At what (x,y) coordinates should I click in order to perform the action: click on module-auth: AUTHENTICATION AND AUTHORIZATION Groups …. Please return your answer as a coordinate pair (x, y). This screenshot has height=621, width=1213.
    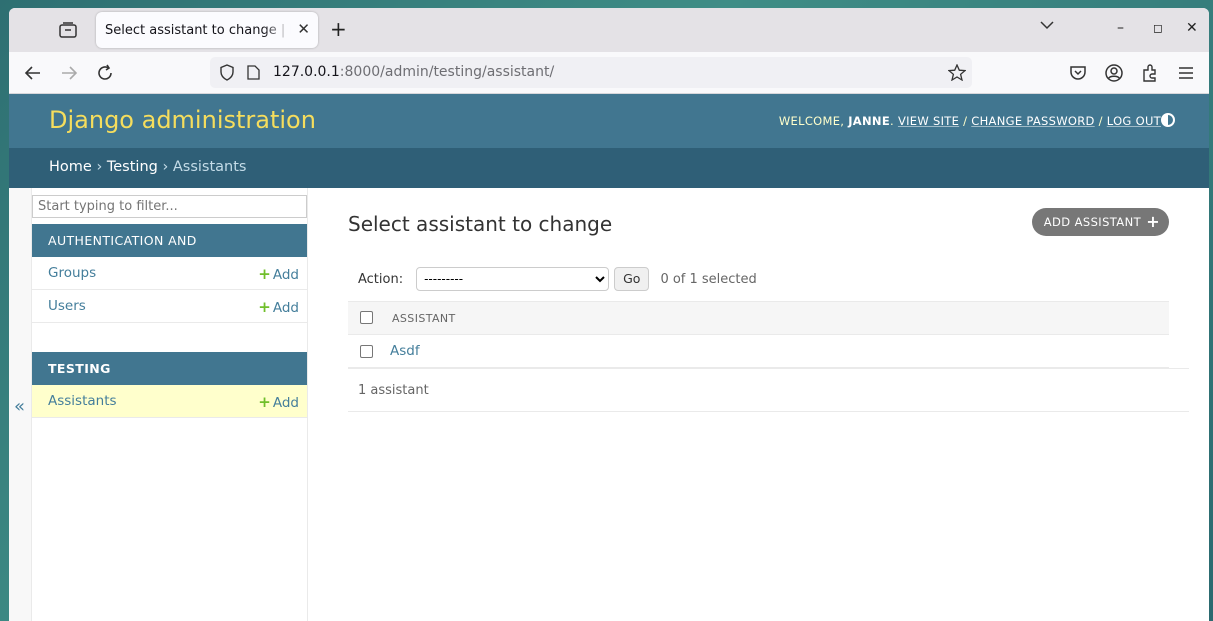
    Looking at the image, I should click on (169, 273).